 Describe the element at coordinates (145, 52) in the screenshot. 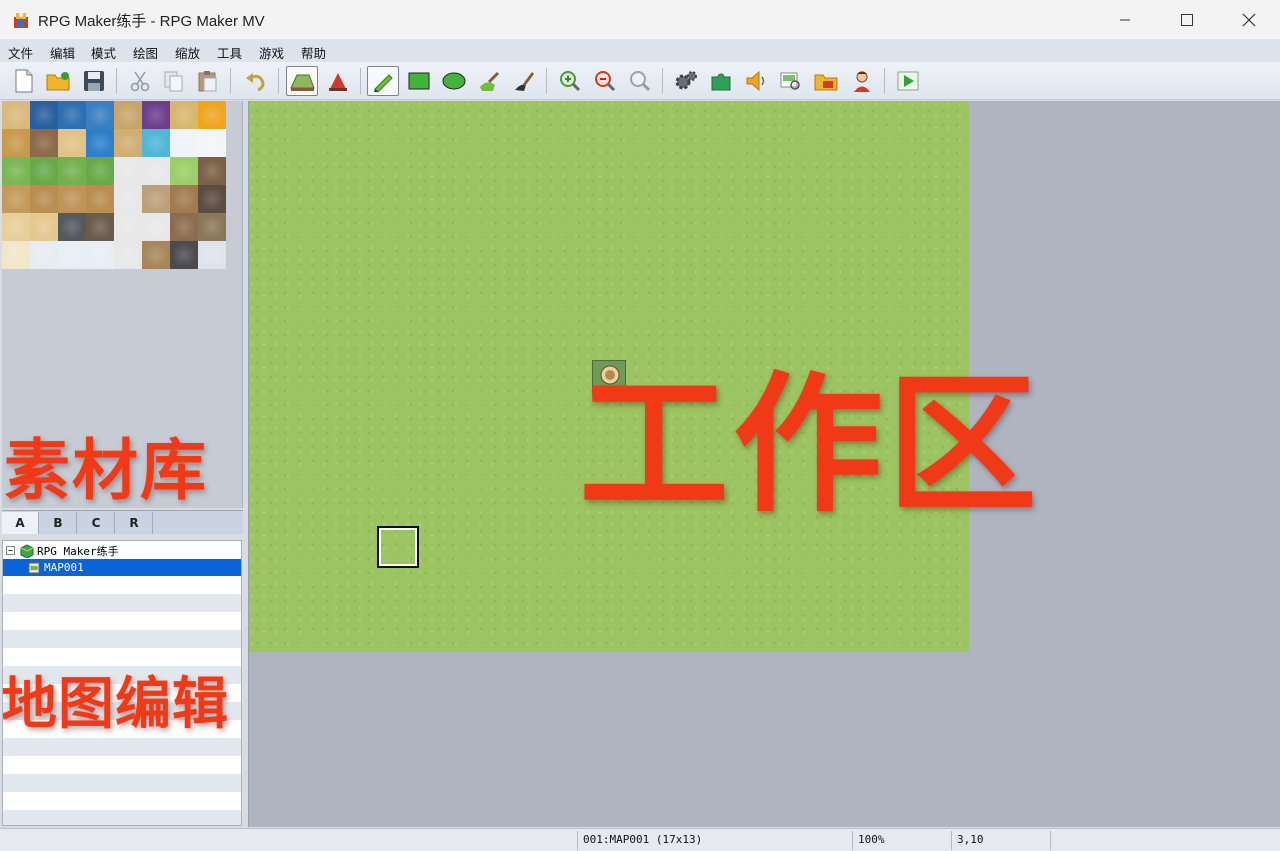

I see `menu-draw: 绘图` at that location.